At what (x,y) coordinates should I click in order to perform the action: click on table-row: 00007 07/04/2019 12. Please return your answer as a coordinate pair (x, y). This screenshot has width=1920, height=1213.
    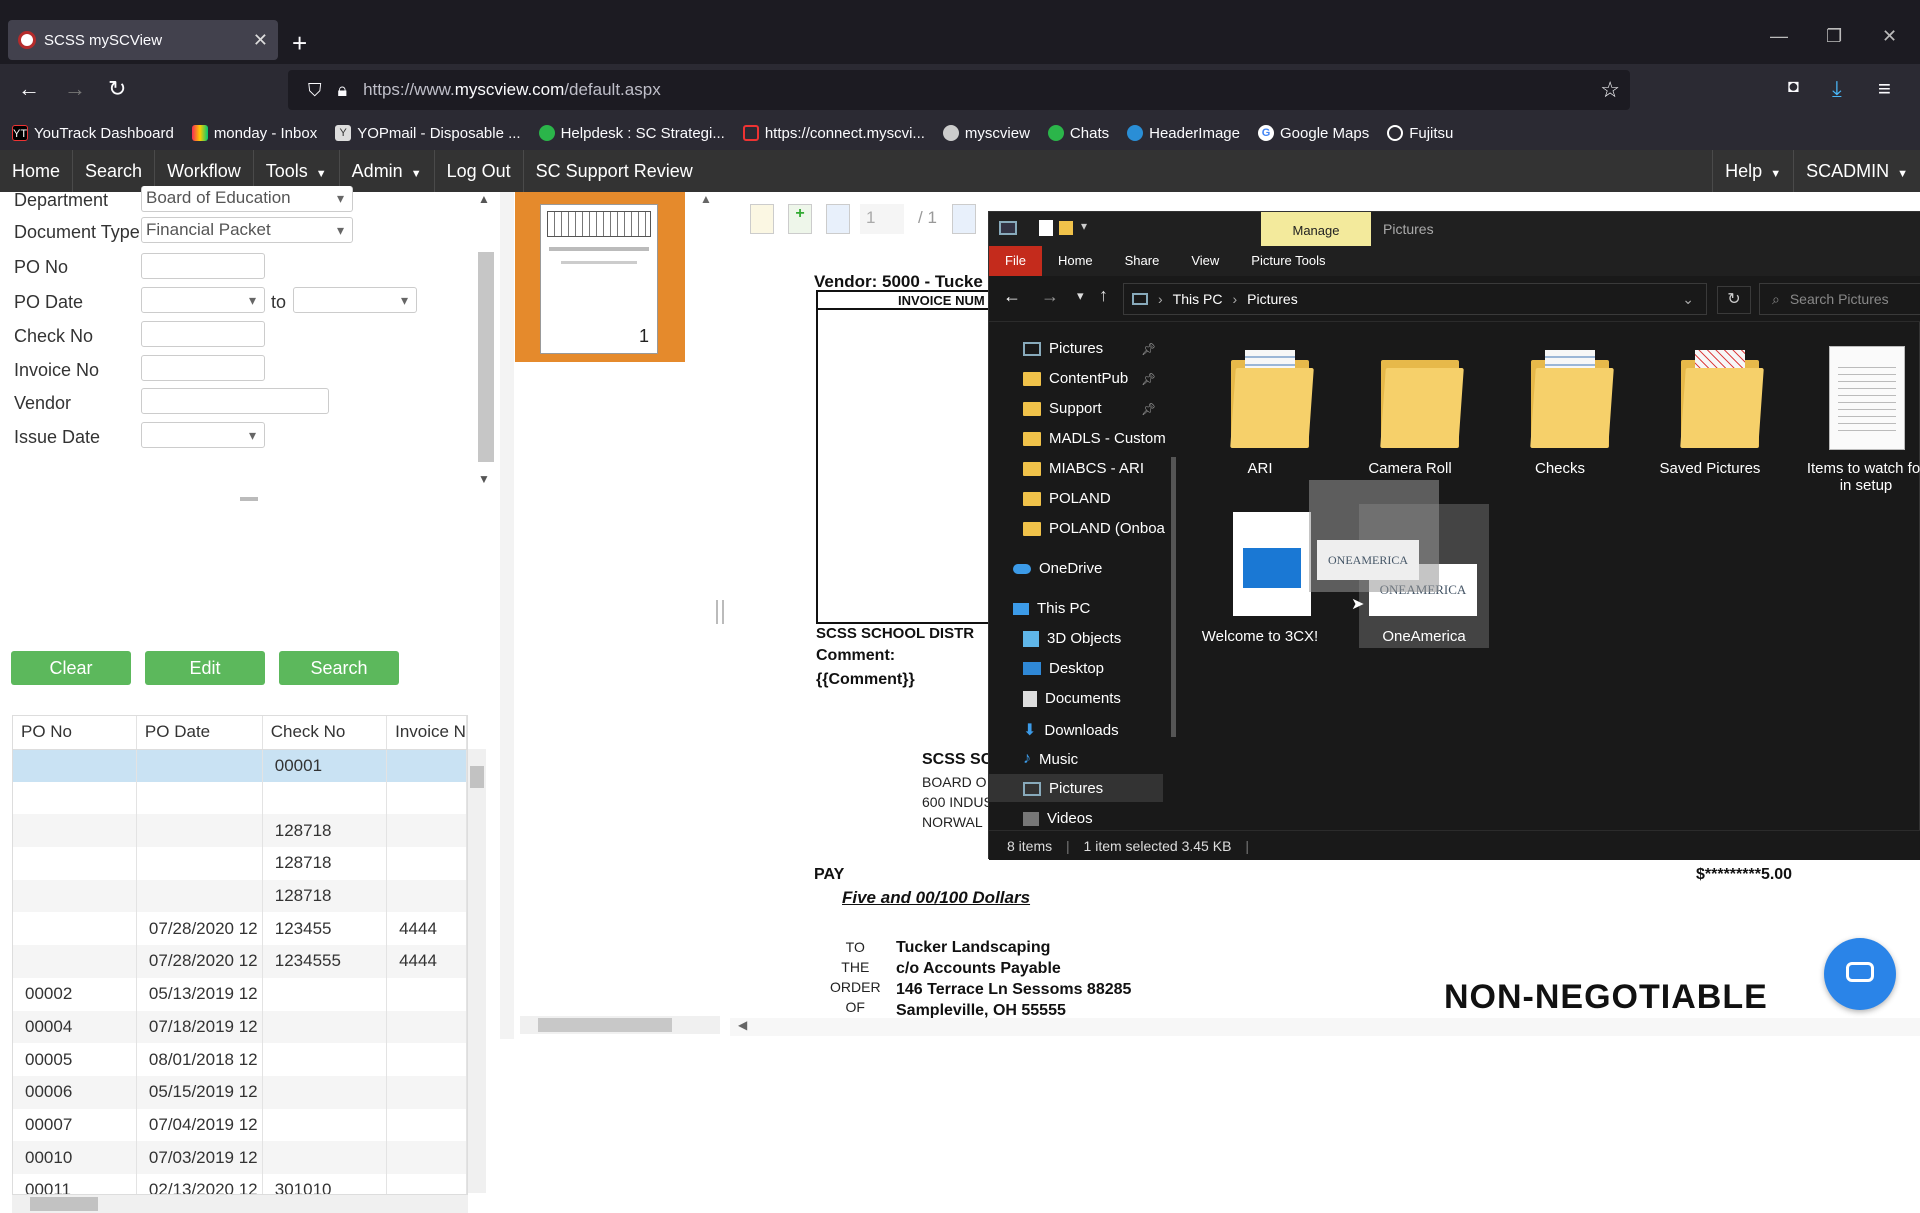
    Looking at the image, I should click on (240, 1125).